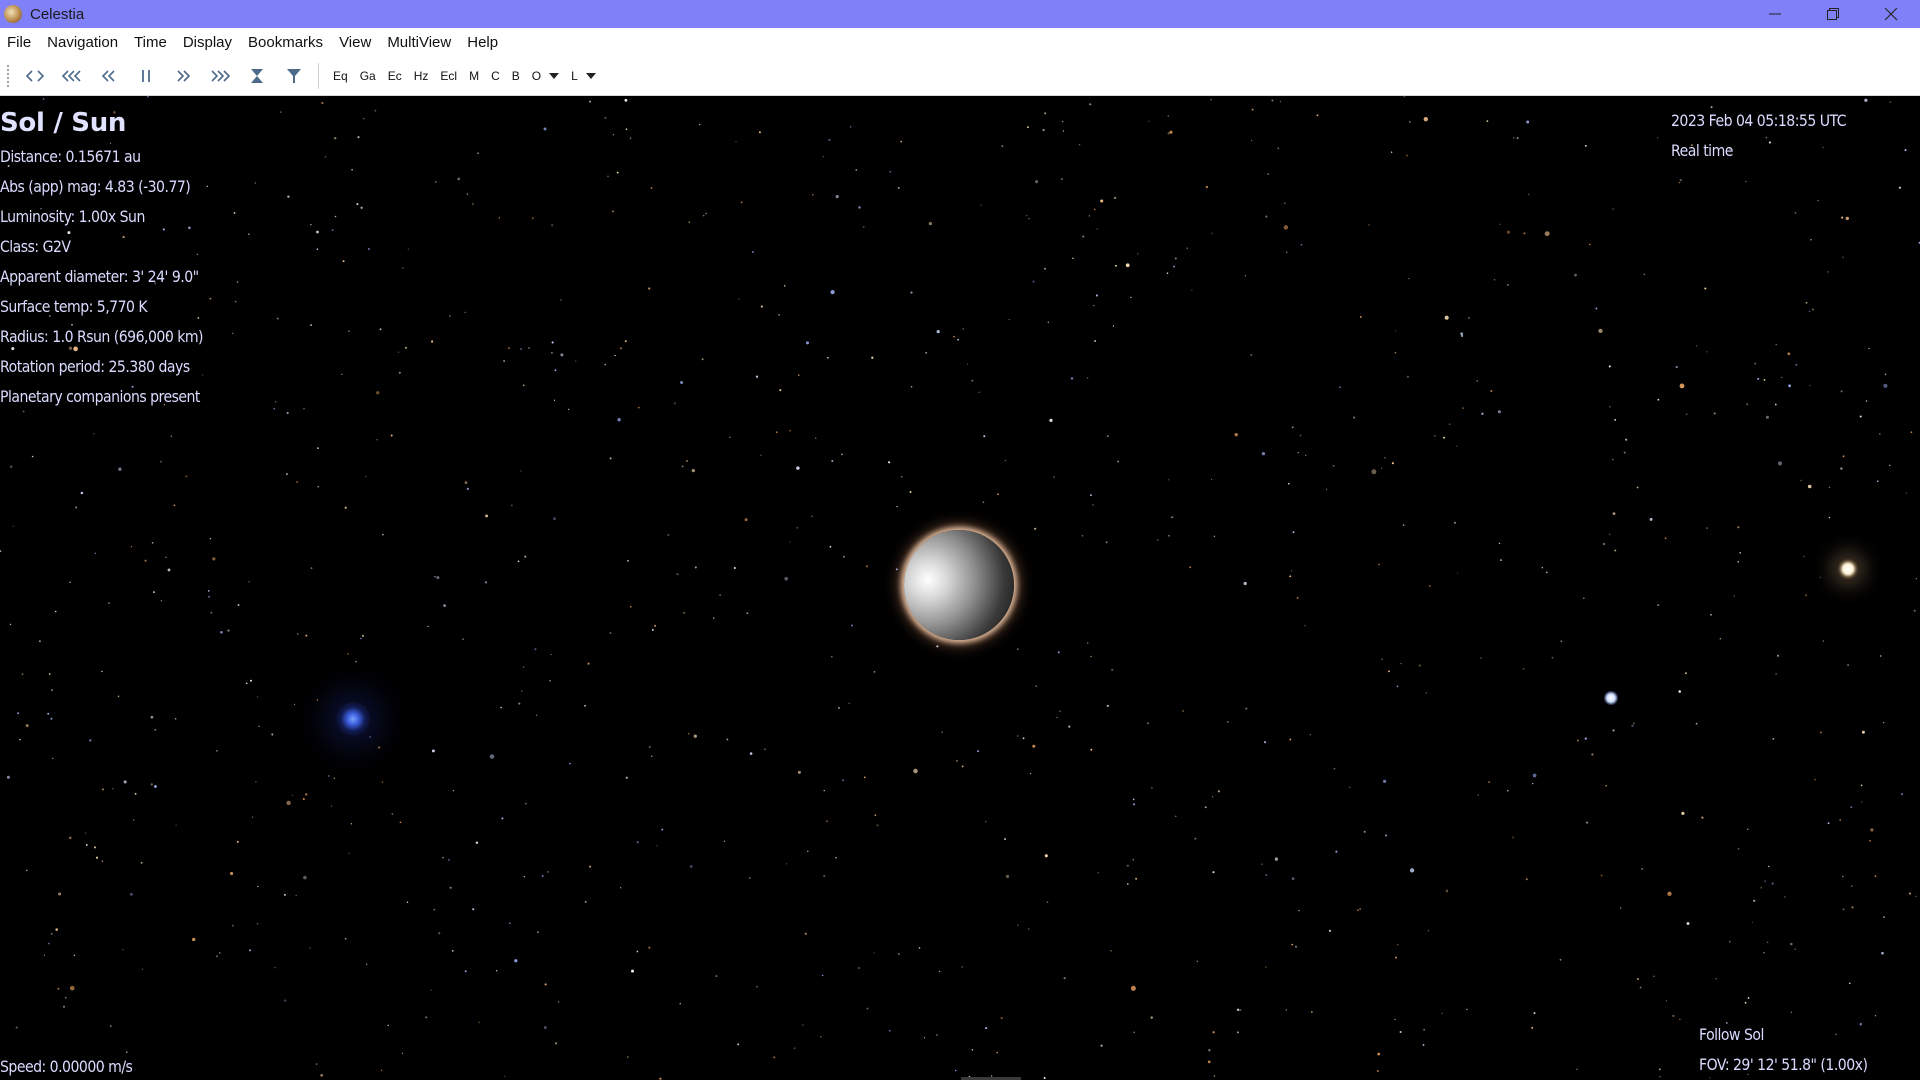 The image size is (1920, 1080). I want to click on sun-sphere, so click(959, 585).